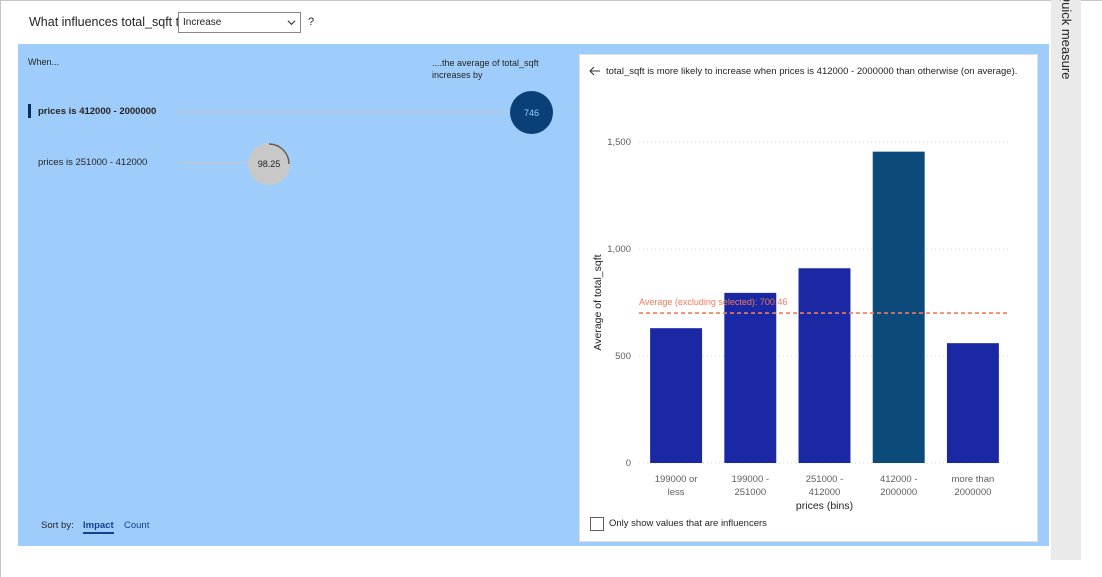 The image size is (1102, 577). I want to click on x-tick-label: 251000 -, so click(825, 479).